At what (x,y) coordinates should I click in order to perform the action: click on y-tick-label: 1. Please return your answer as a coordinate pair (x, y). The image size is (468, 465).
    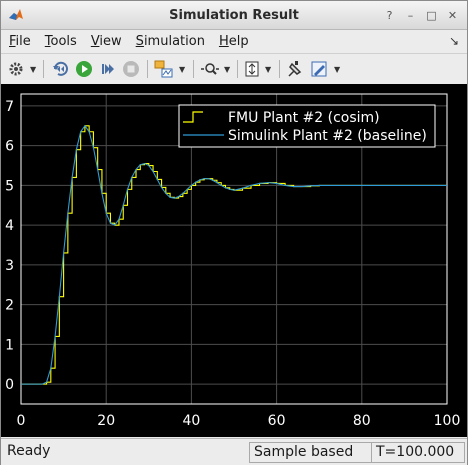
    Looking at the image, I should click on (9, 345).